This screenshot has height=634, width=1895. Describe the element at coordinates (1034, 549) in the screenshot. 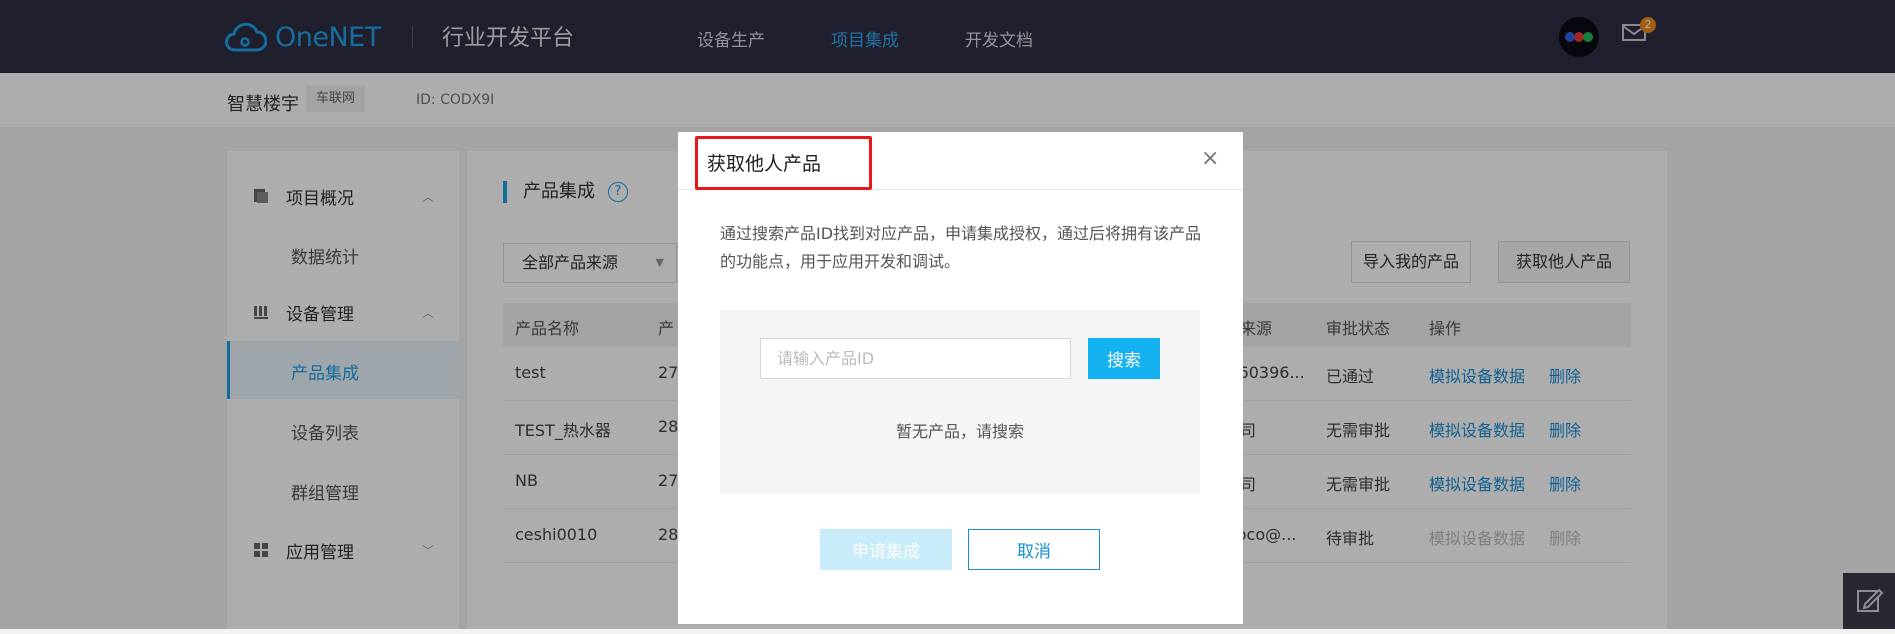

I see `cancel-button: 取消` at that location.